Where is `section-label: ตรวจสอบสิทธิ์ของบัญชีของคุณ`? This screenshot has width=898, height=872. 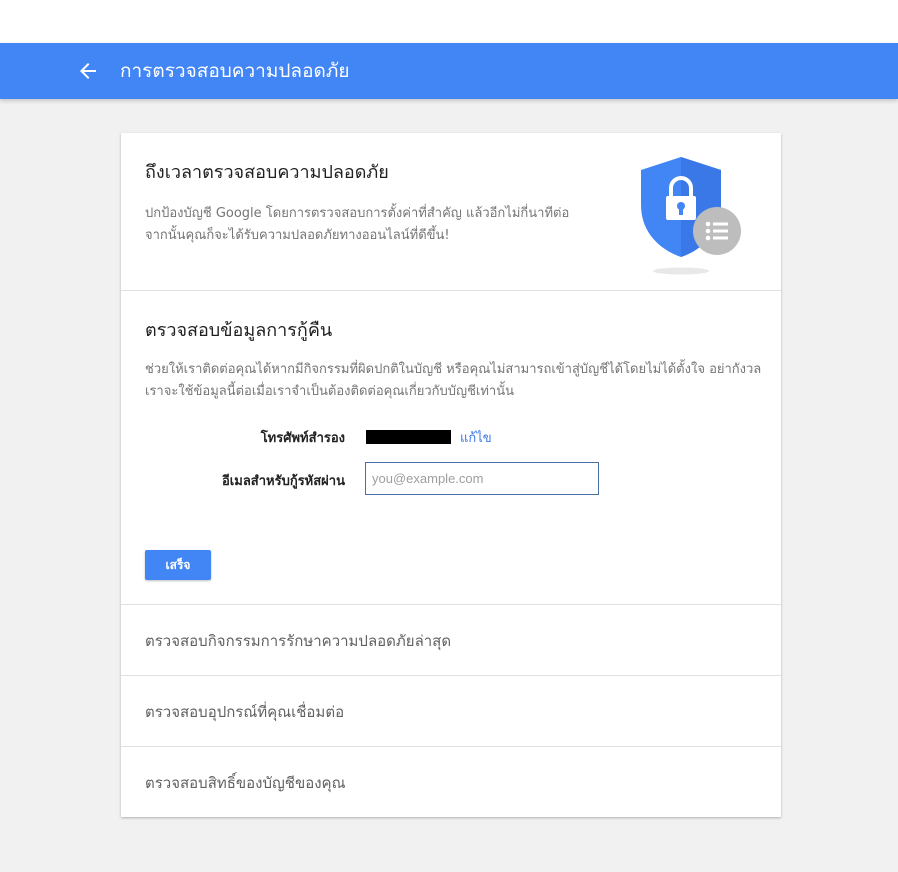
section-label: ตรวจสอบสิทธิ์ของบัญชีของคุณ is located at coordinates (245, 783).